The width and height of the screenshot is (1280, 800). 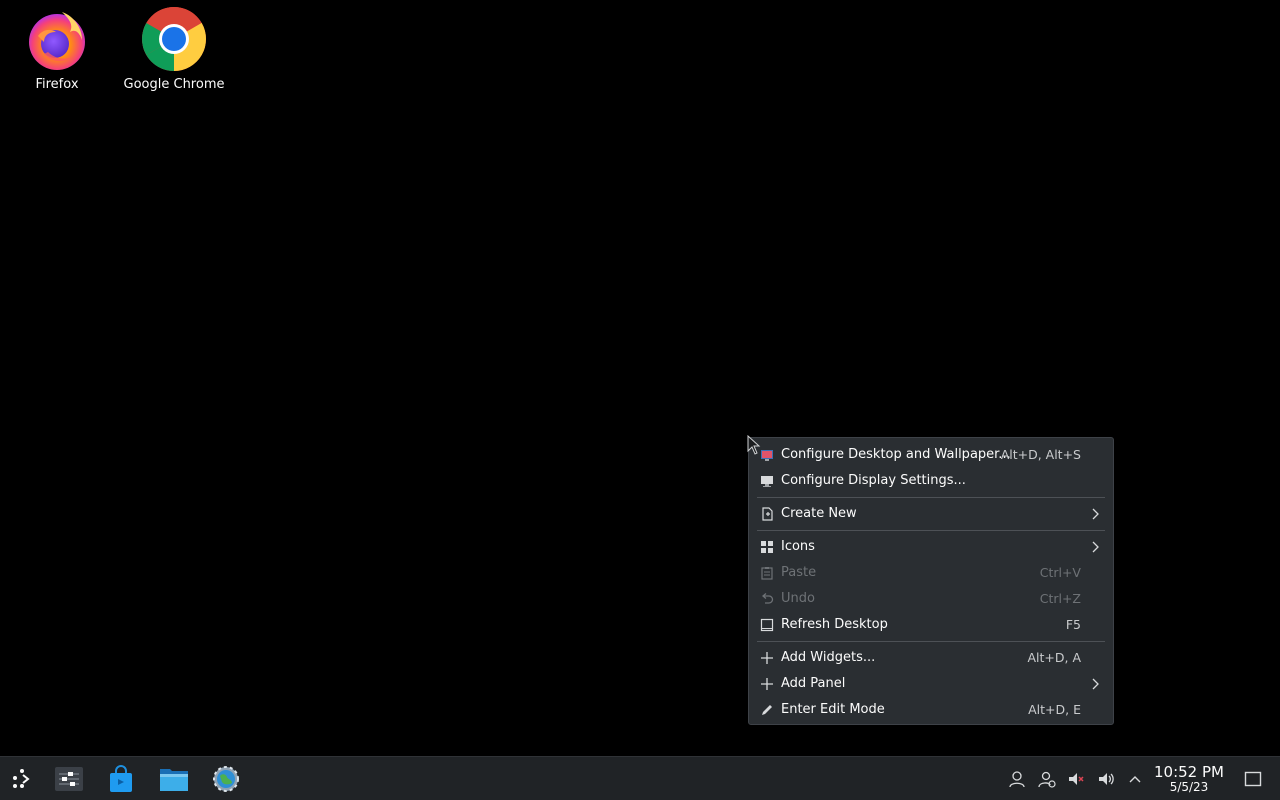 I want to click on system-settings-icon, so click(x=226, y=779).